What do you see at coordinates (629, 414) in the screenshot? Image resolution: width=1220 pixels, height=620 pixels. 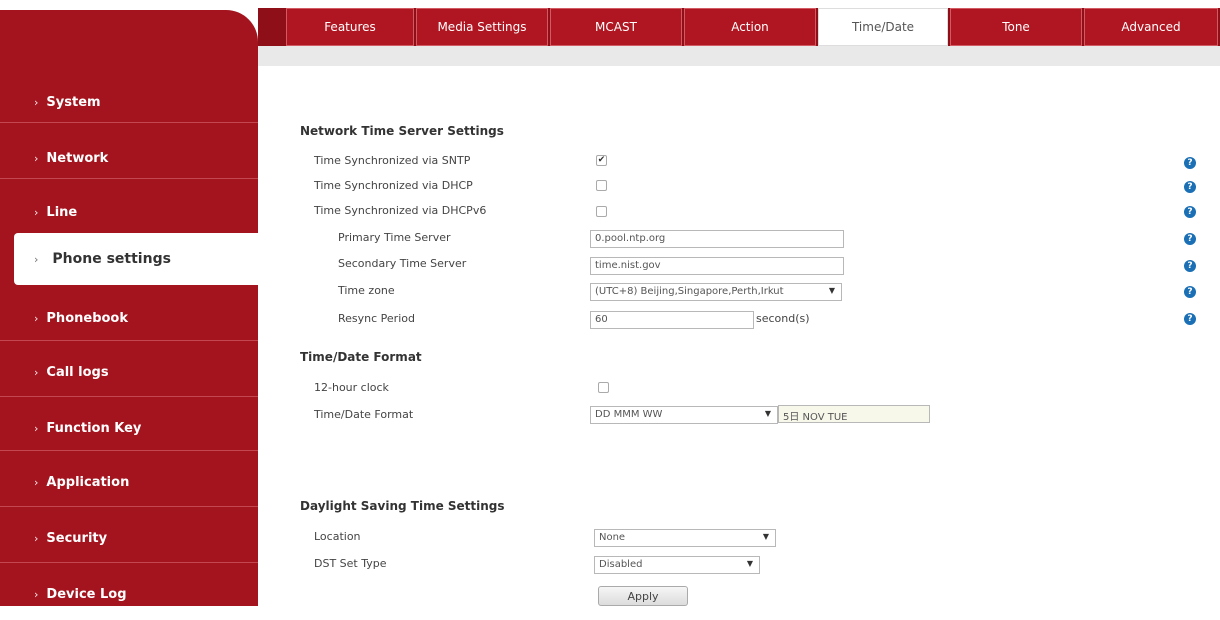 I see `format-value: DD MMM WW` at bounding box center [629, 414].